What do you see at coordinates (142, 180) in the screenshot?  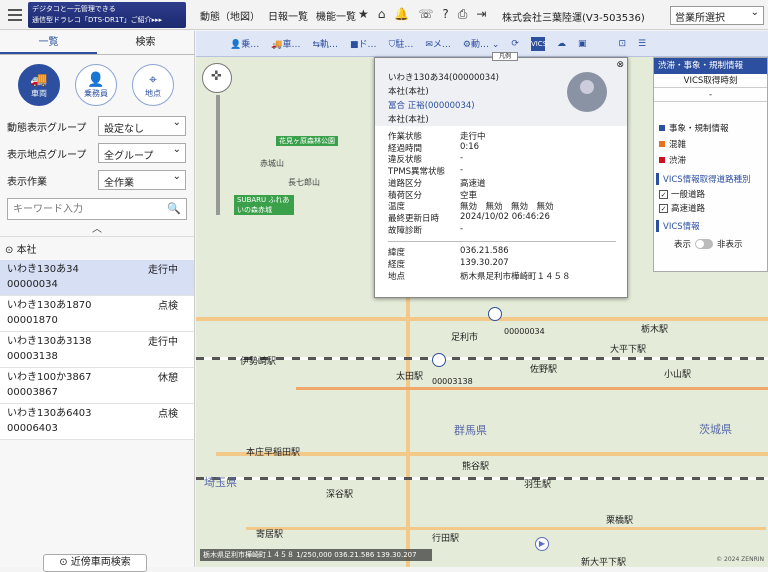 I see `filter-select-work: 全作業` at bounding box center [142, 180].